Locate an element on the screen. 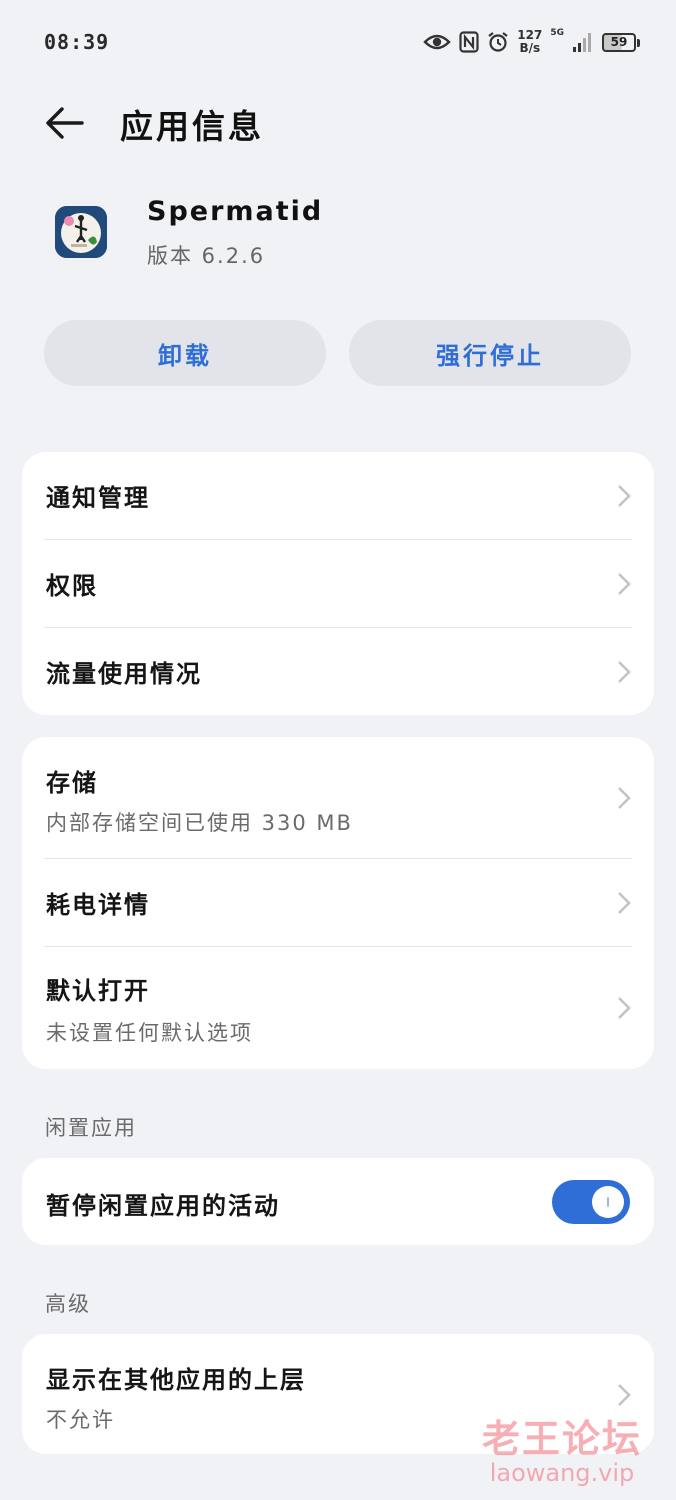  watermark-main: 老王论坛 is located at coordinates (561, 1439).